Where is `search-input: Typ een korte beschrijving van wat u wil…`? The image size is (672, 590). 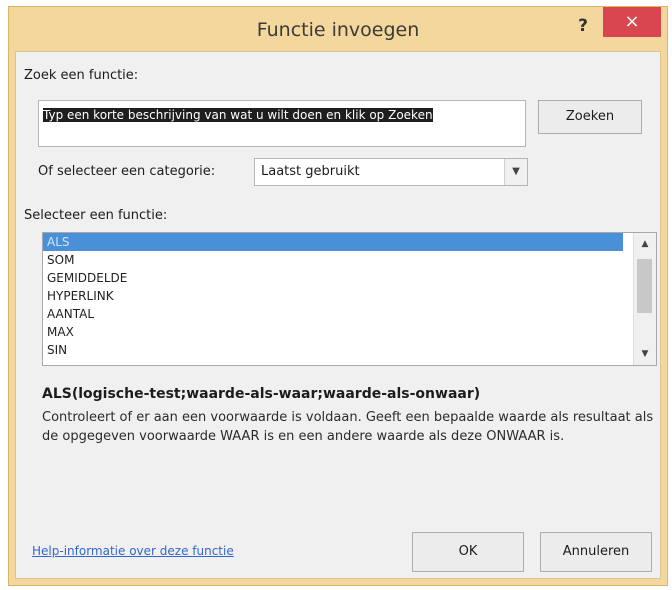
search-input: Typ een korte beschrijving van wat u wil… is located at coordinates (282, 123).